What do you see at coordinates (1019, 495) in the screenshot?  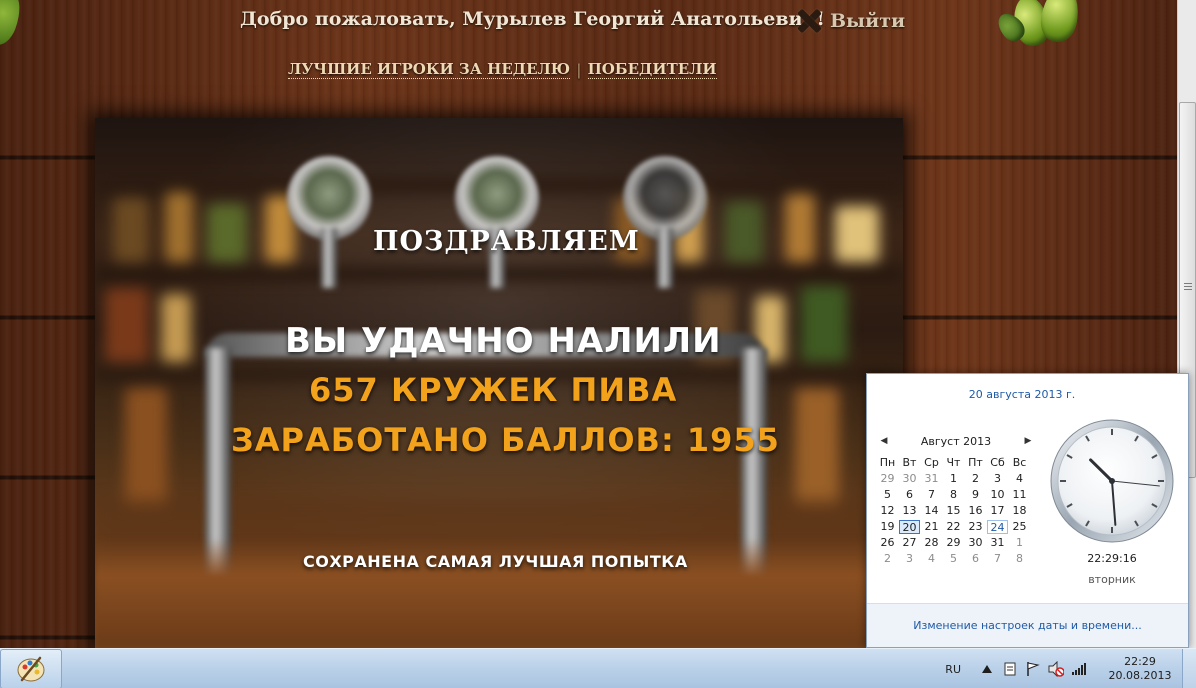 I see `calendar-day: 11` at bounding box center [1019, 495].